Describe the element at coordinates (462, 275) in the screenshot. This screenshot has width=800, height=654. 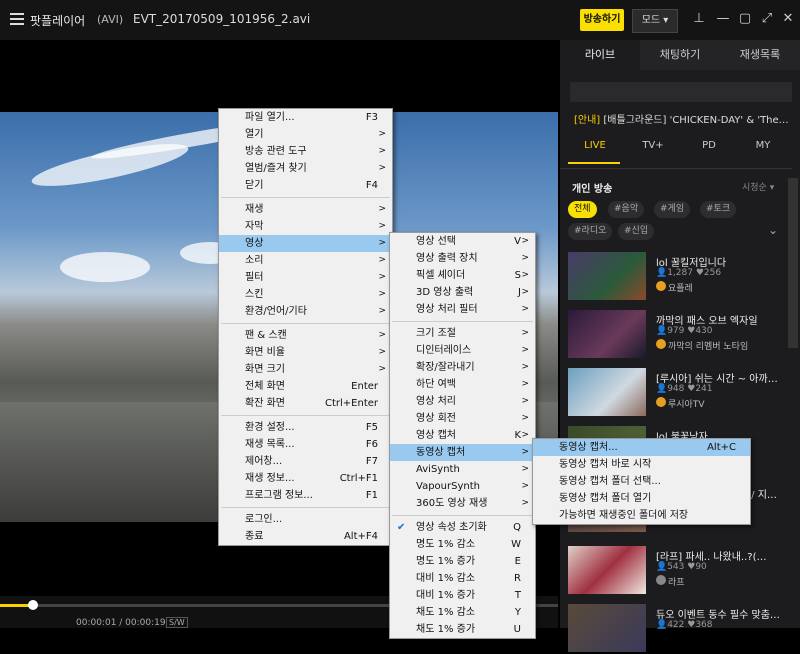
I see `video-menu-item: 픽셀 셰이더 S >` at that location.